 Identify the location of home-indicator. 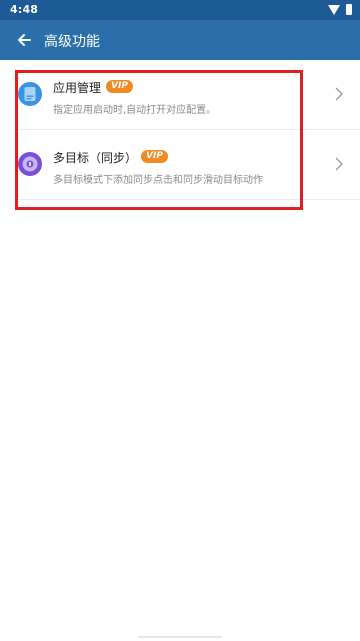
(180, 637).